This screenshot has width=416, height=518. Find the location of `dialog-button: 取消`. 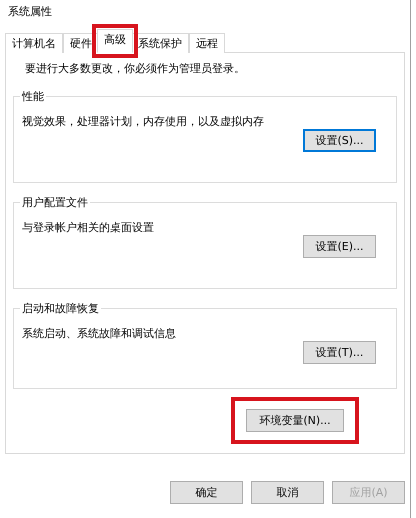

dialog-button: 取消 is located at coordinates (287, 492).